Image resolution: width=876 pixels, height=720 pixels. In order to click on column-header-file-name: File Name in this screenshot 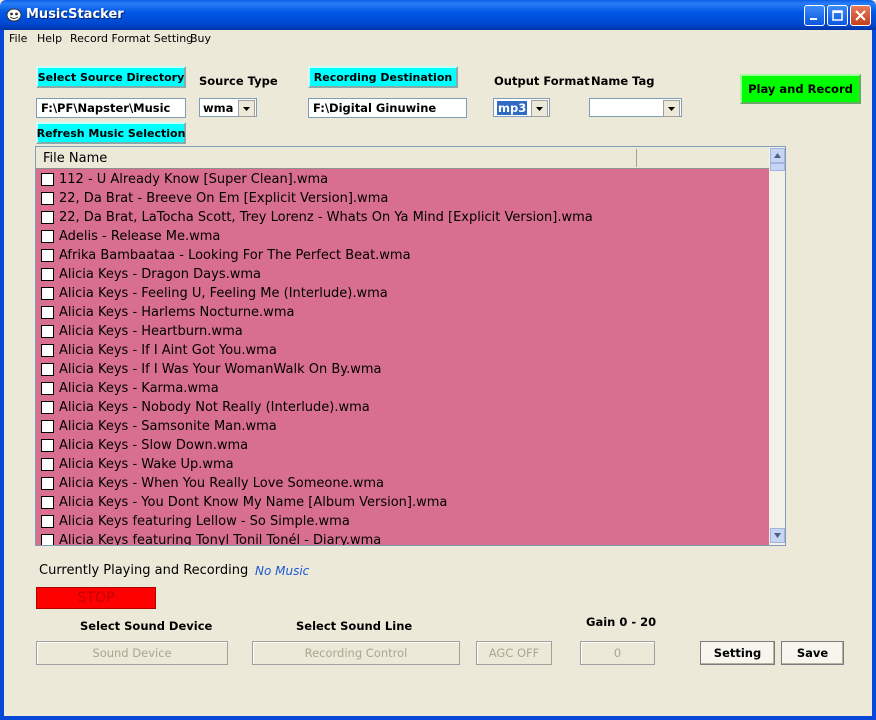, I will do `click(75, 158)`.